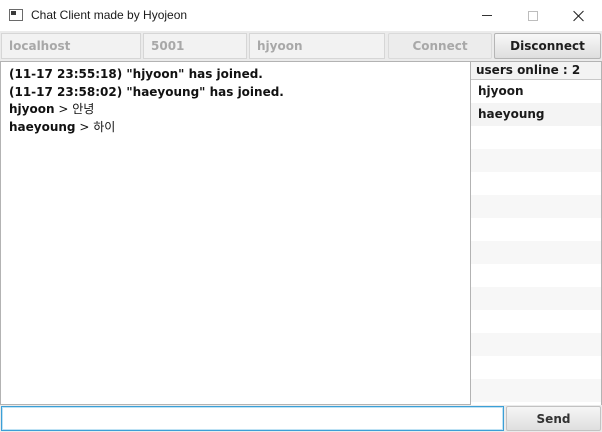 This screenshot has width=602, height=432. Describe the element at coordinates (239, 128) in the screenshot. I see `chat-message: haeyoung > 하이` at that location.